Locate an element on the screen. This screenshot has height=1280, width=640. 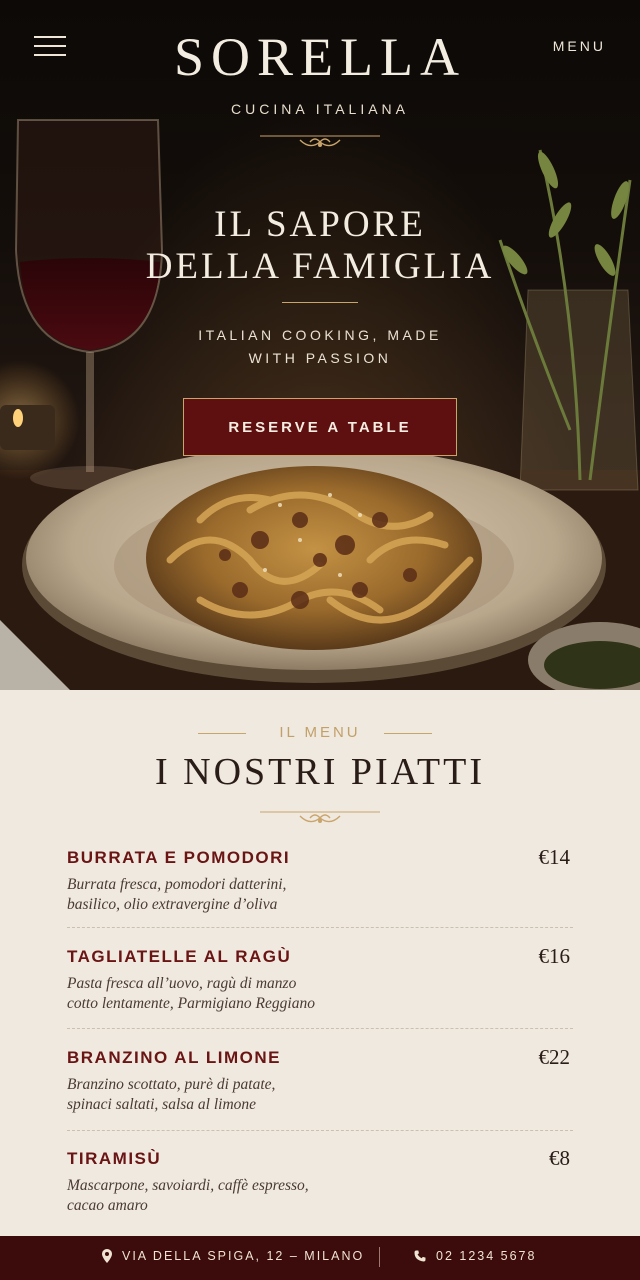
brand-subtitle: CUCINA ITALIANA is located at coordinates (320, 109).